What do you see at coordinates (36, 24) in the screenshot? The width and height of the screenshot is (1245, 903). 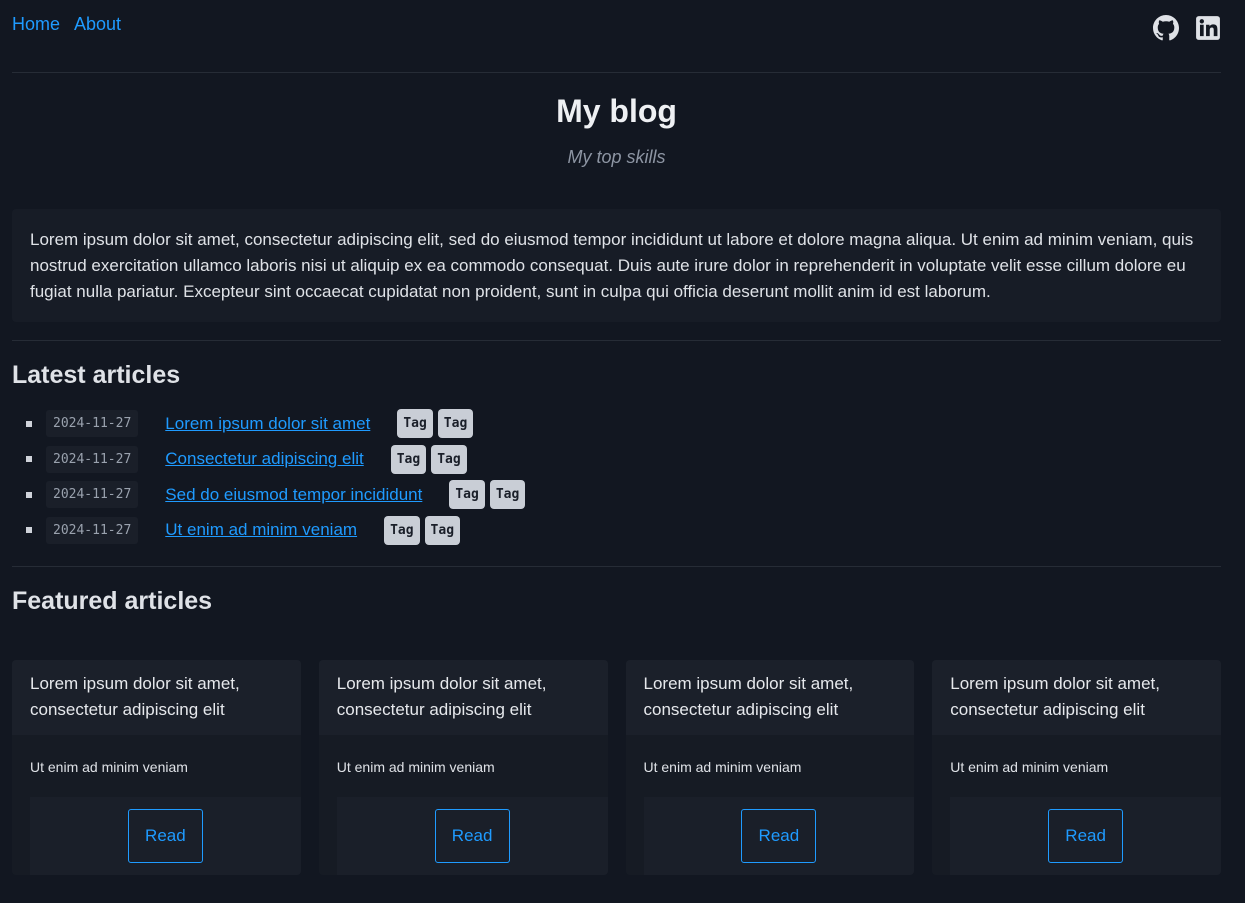 I see `nav-link-home: Home` at bounding box center [36, 24].